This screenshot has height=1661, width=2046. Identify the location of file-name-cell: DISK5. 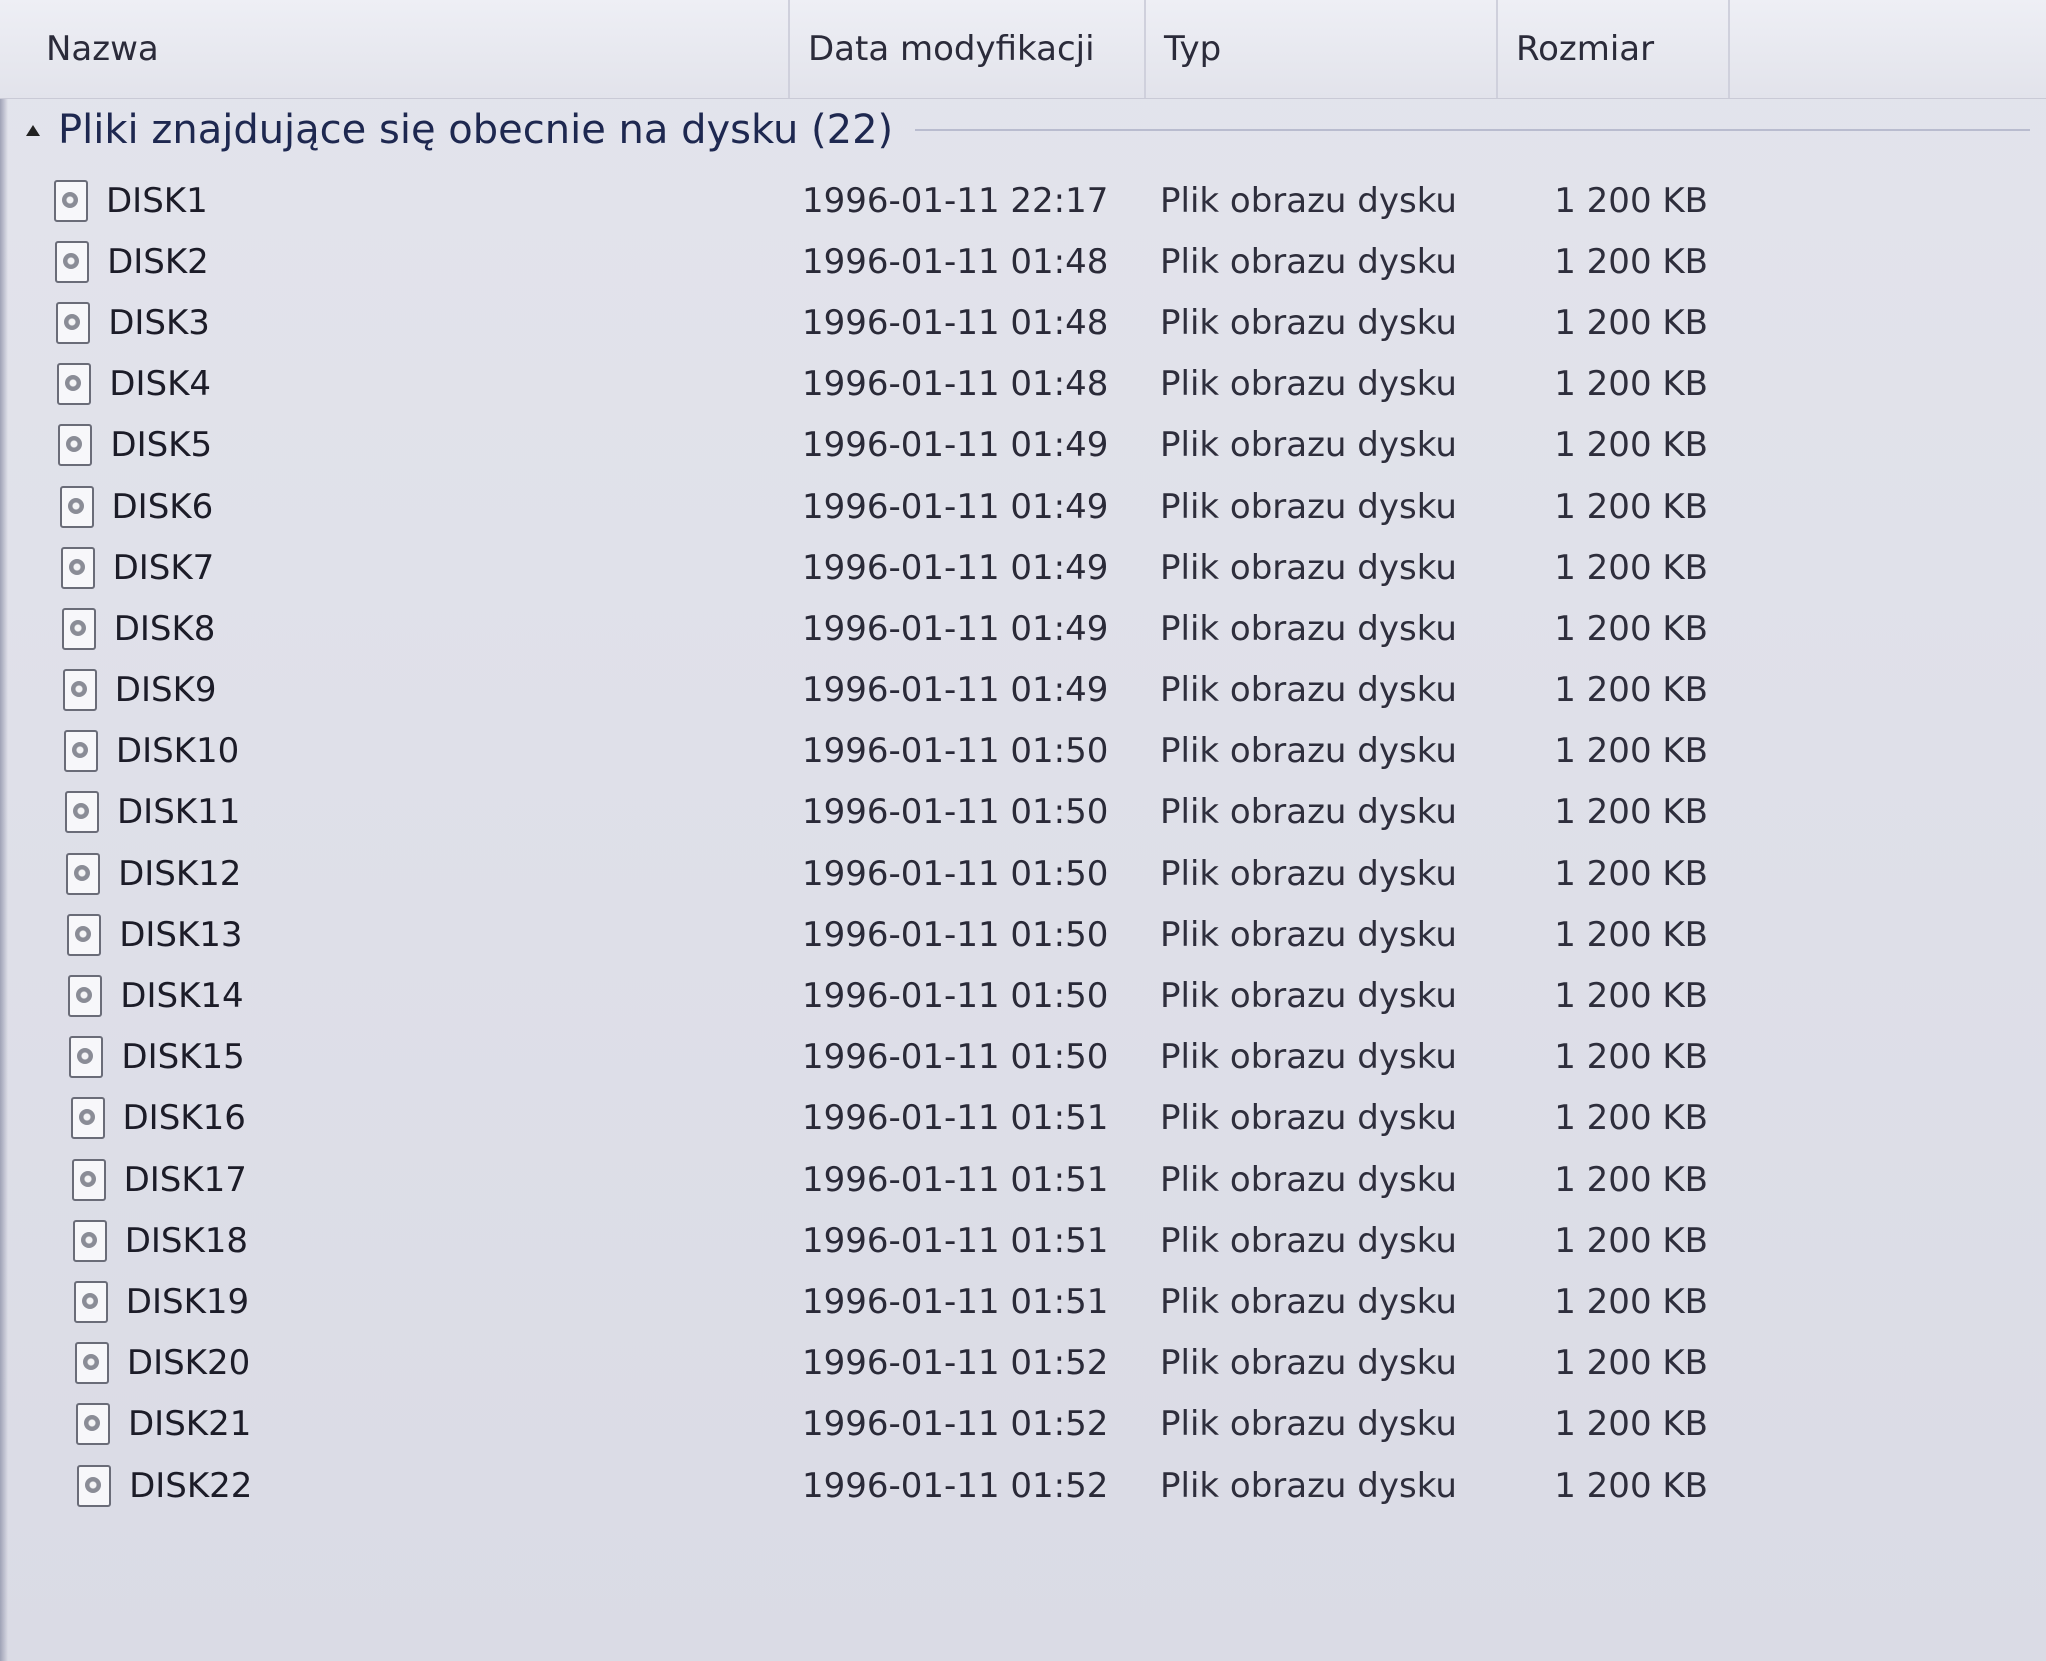
(418, 445).